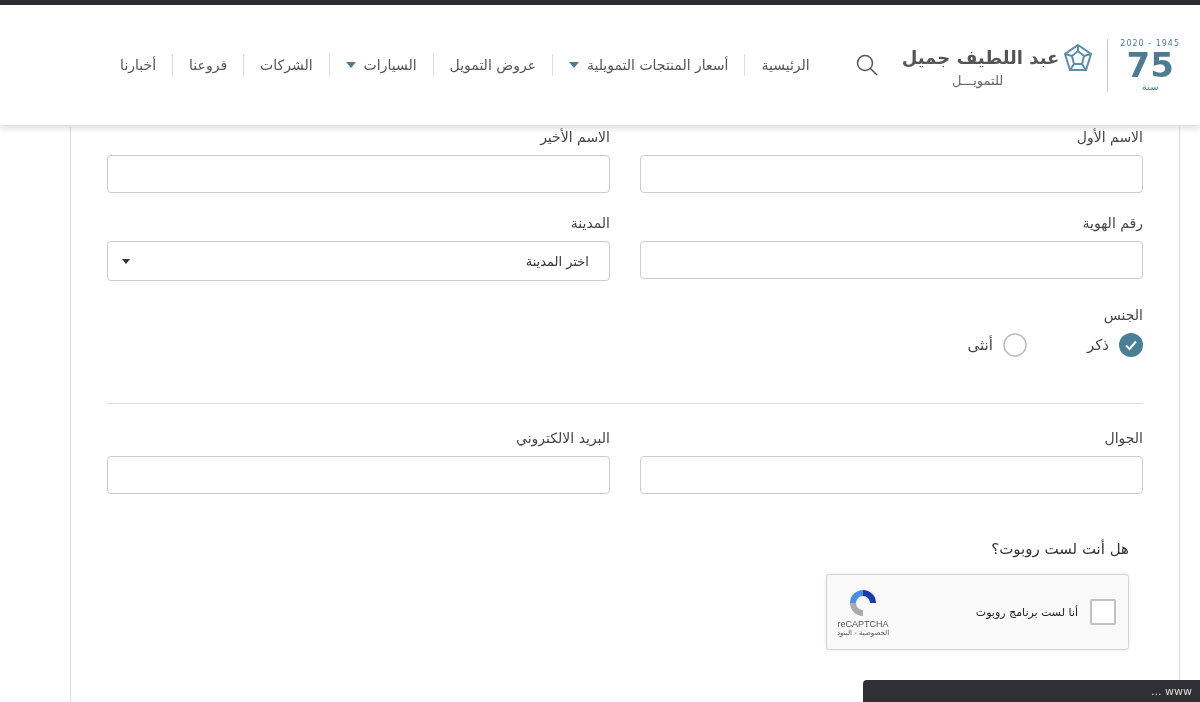 This screenshot has height=702, width=1200. I want to click on city-dropdown: اختر المدينة, so click(358, 261).